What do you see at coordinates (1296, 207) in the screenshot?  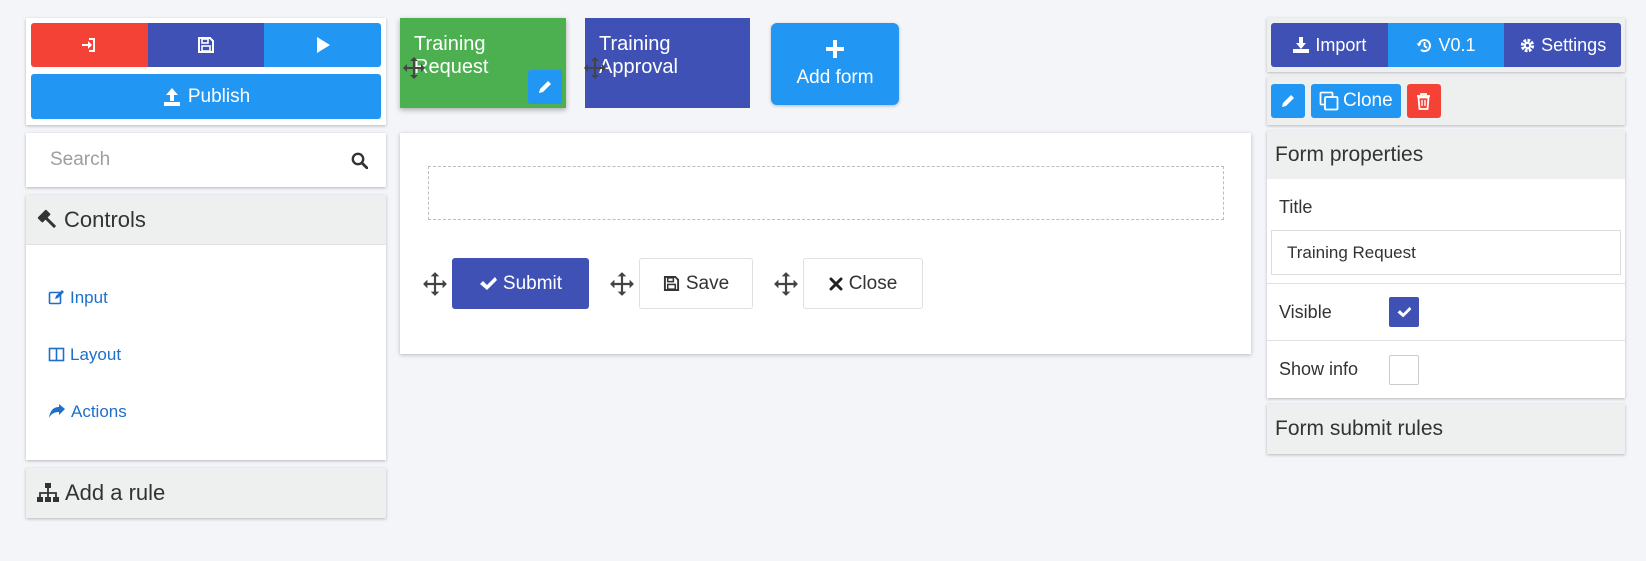 I see `title-label: Title` at bounding box center [1296, 207].